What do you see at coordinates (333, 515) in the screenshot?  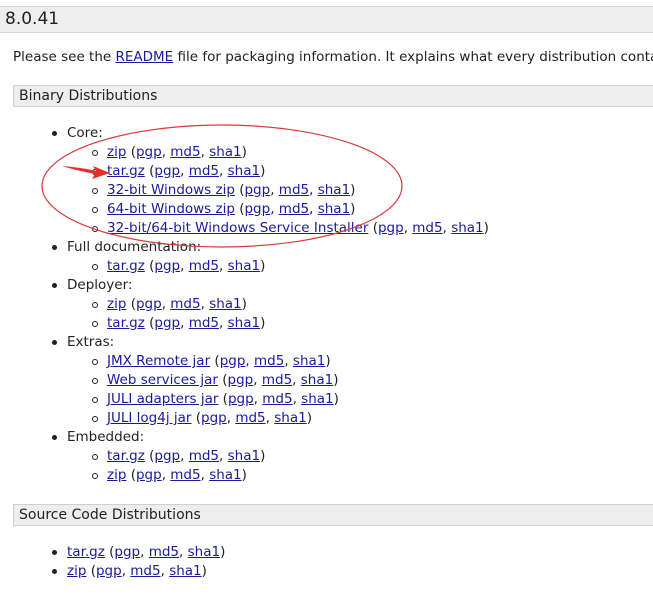 I see `source-distributions-heading: Source Code Distributions` at bounding box center [333, 515].